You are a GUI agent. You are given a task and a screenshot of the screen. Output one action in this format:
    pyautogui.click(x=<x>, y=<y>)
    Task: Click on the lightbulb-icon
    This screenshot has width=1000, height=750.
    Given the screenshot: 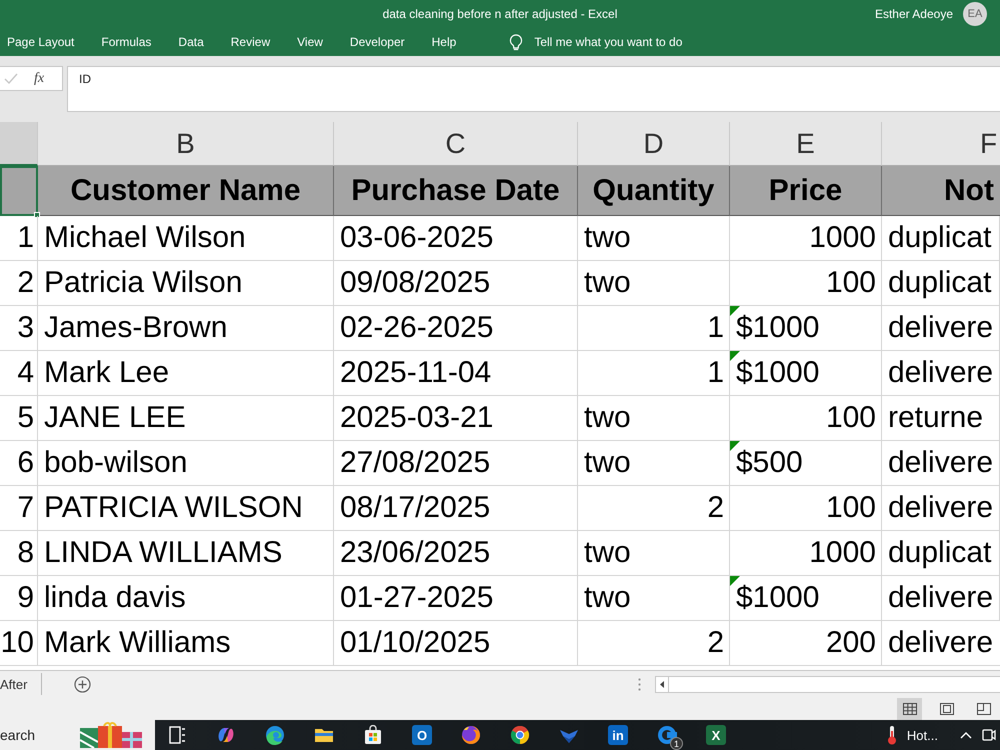 What is the action you would take?
    pyautogui.click(x=516, y=42)
    